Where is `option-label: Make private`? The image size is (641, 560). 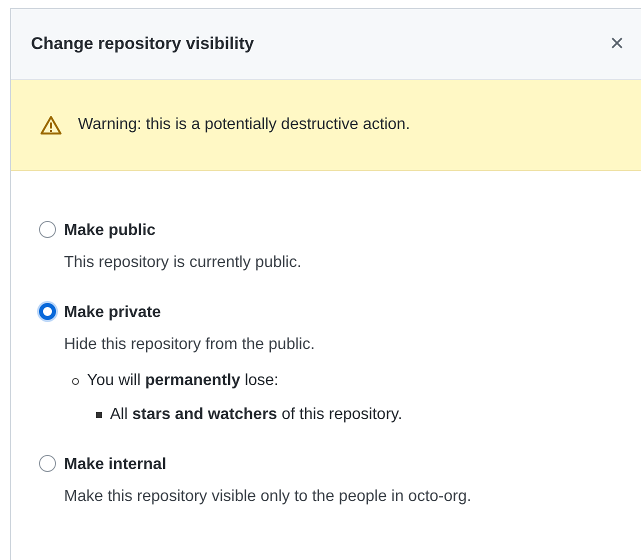
option-label: Make private is located at coordinates (113, 313).